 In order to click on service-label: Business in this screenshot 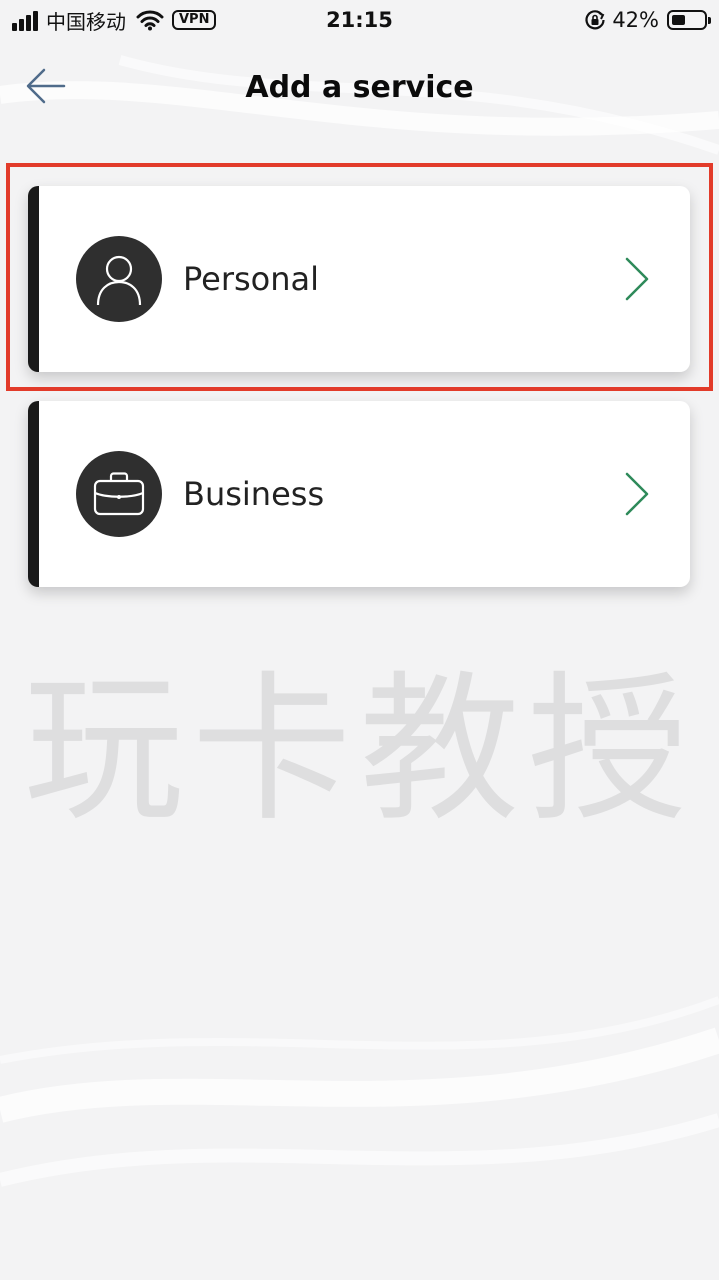, I will do `click(254, 494)`.